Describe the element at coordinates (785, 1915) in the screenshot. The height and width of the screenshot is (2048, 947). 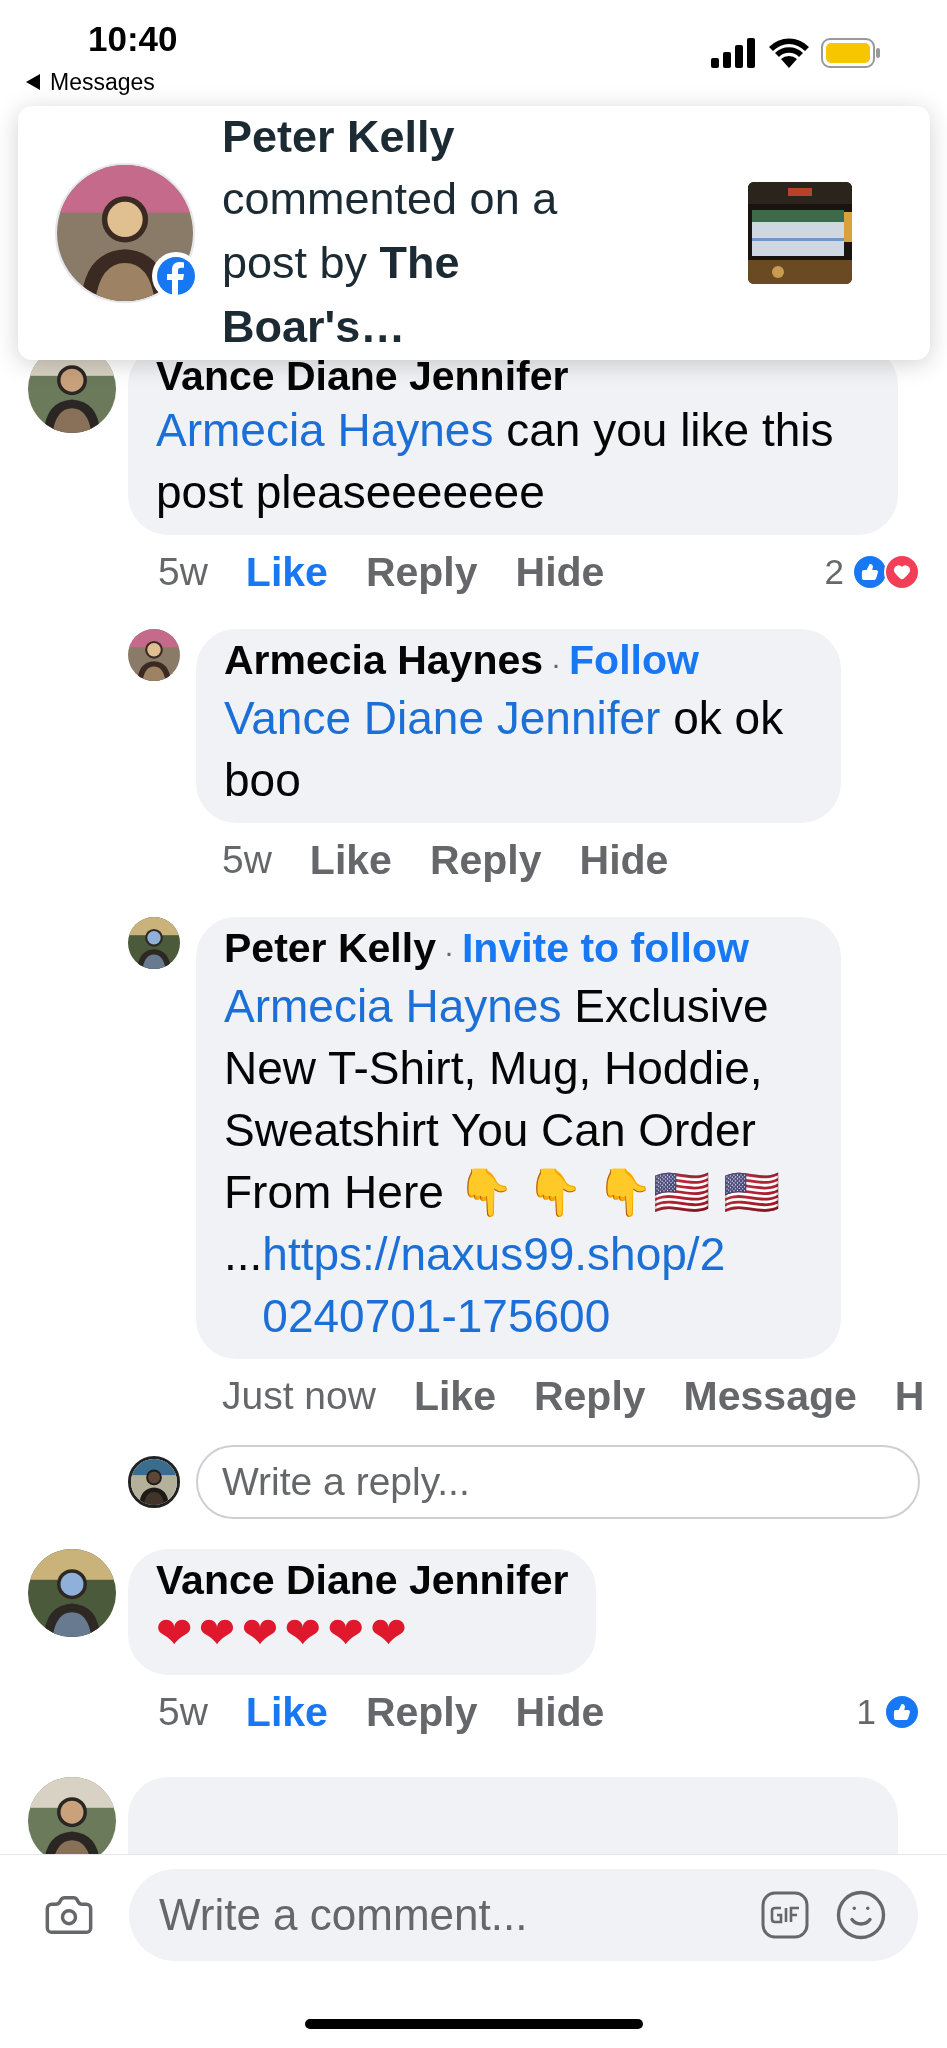
I see `gif-icon` at that location.